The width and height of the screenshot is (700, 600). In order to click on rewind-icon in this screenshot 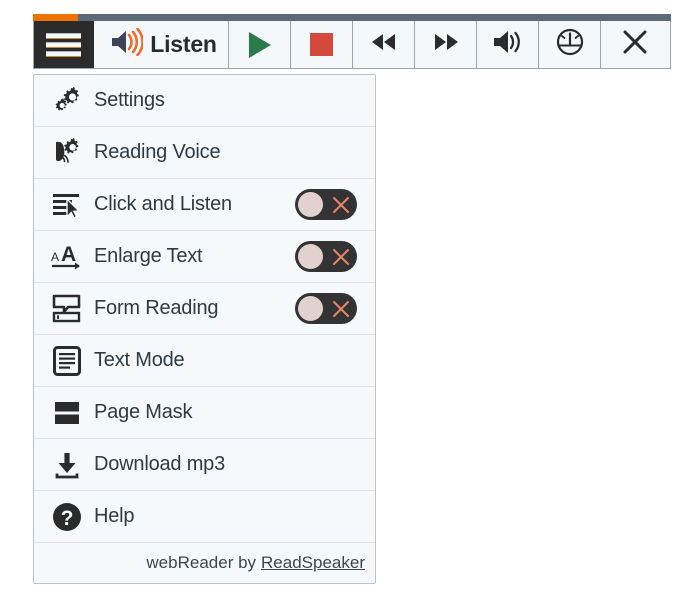, I will do `click(384, 44)`.